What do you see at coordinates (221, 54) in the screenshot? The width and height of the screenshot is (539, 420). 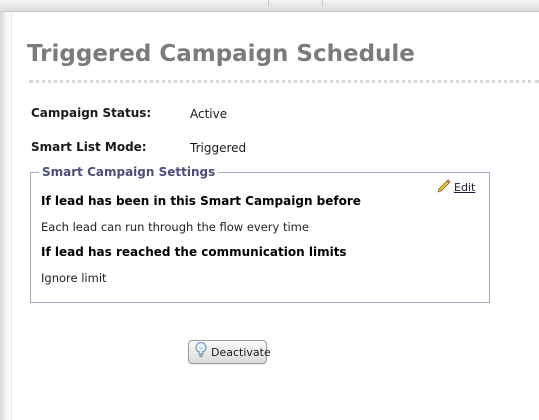 I see `page-title: Triggered Campaign Schedule` at bounding box center [221, 54].